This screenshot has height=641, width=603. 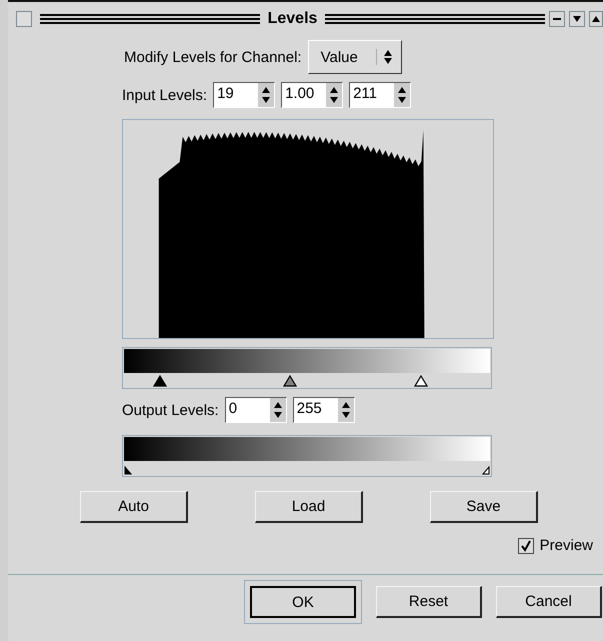 I want to click on down-triangle-icon, so click(x=577, y=19).